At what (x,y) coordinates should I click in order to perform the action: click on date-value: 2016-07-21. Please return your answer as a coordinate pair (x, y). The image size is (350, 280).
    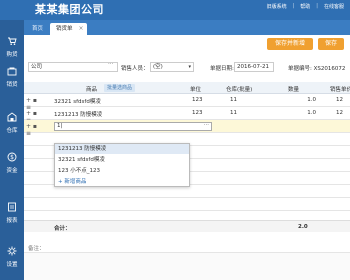
    Looking at the image, I should click on (253, 67).